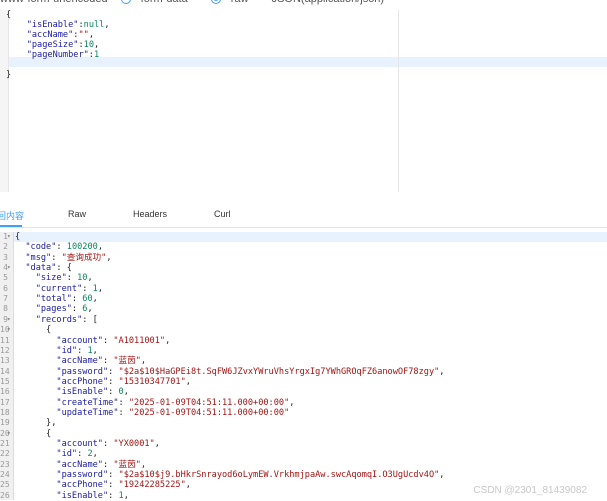 The height and width of the screenshot is (501, 607). What do you see at coordinates (87, 412) in the screenshot?
I see `json-key: "updateTime"` at bounding box center [87, 412].